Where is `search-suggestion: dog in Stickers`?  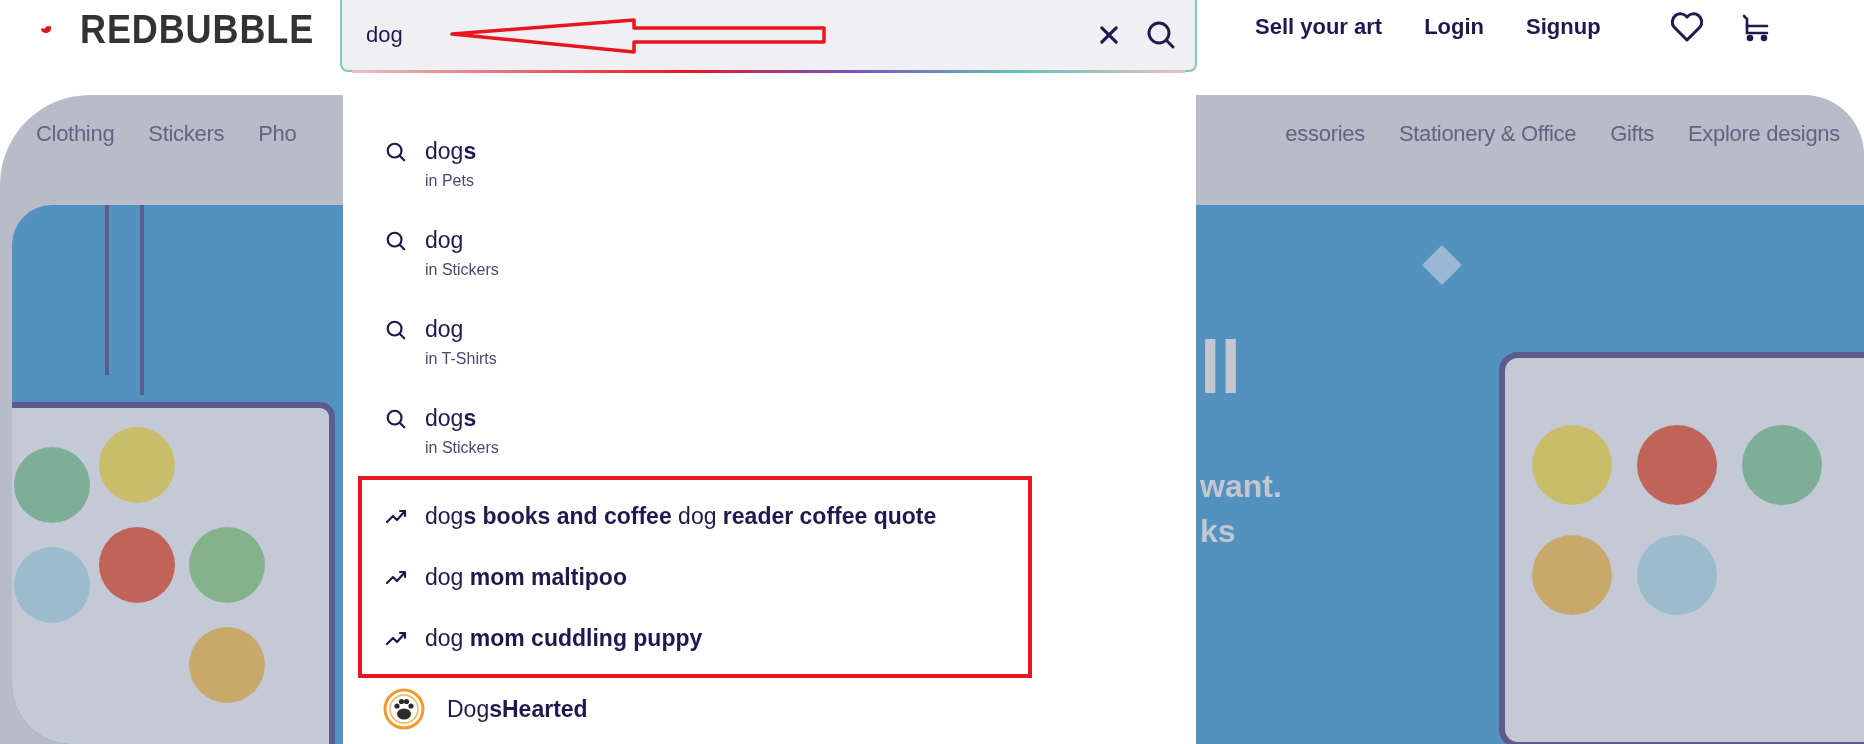
search-suggestion: dog in Stickers is located at coordinates (769, 253).